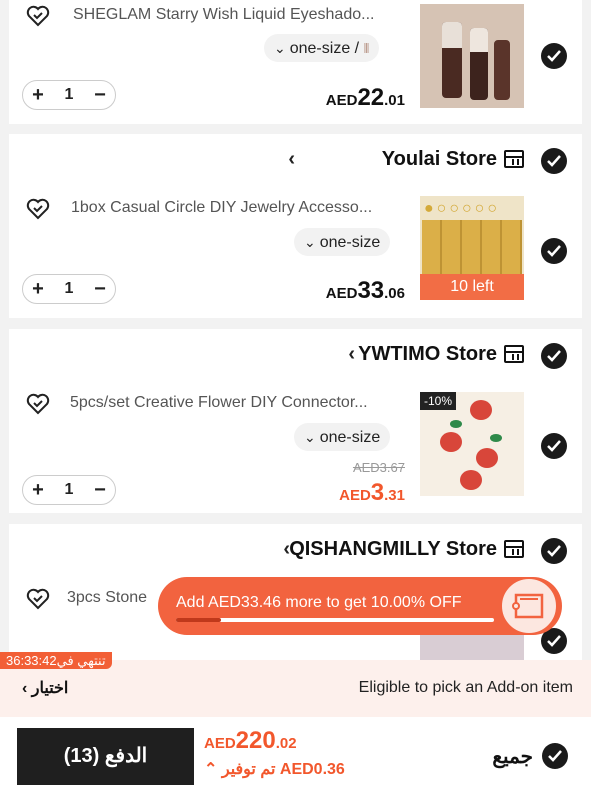 The height and width of the screenshot is (789, 591). I want to click on choose-addon-link: ‹ اختيار, so click(45, 688).